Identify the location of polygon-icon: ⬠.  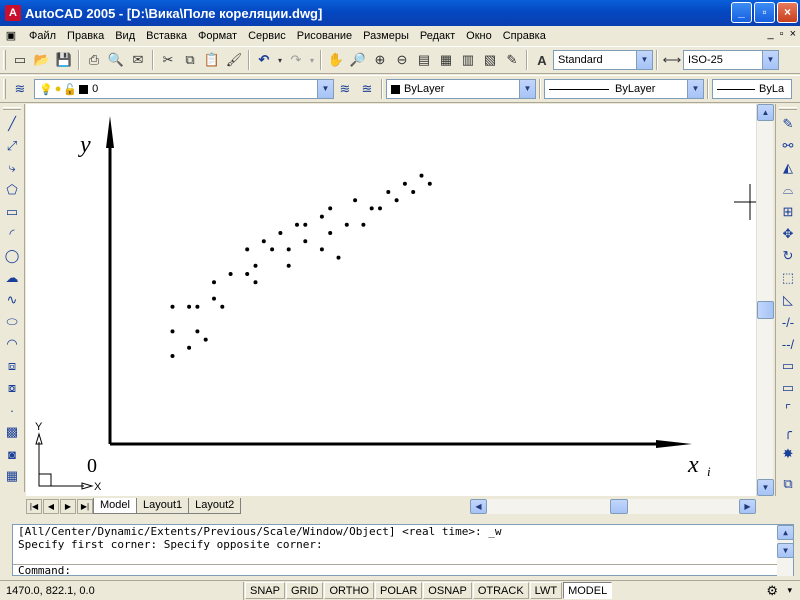
(12, 190).